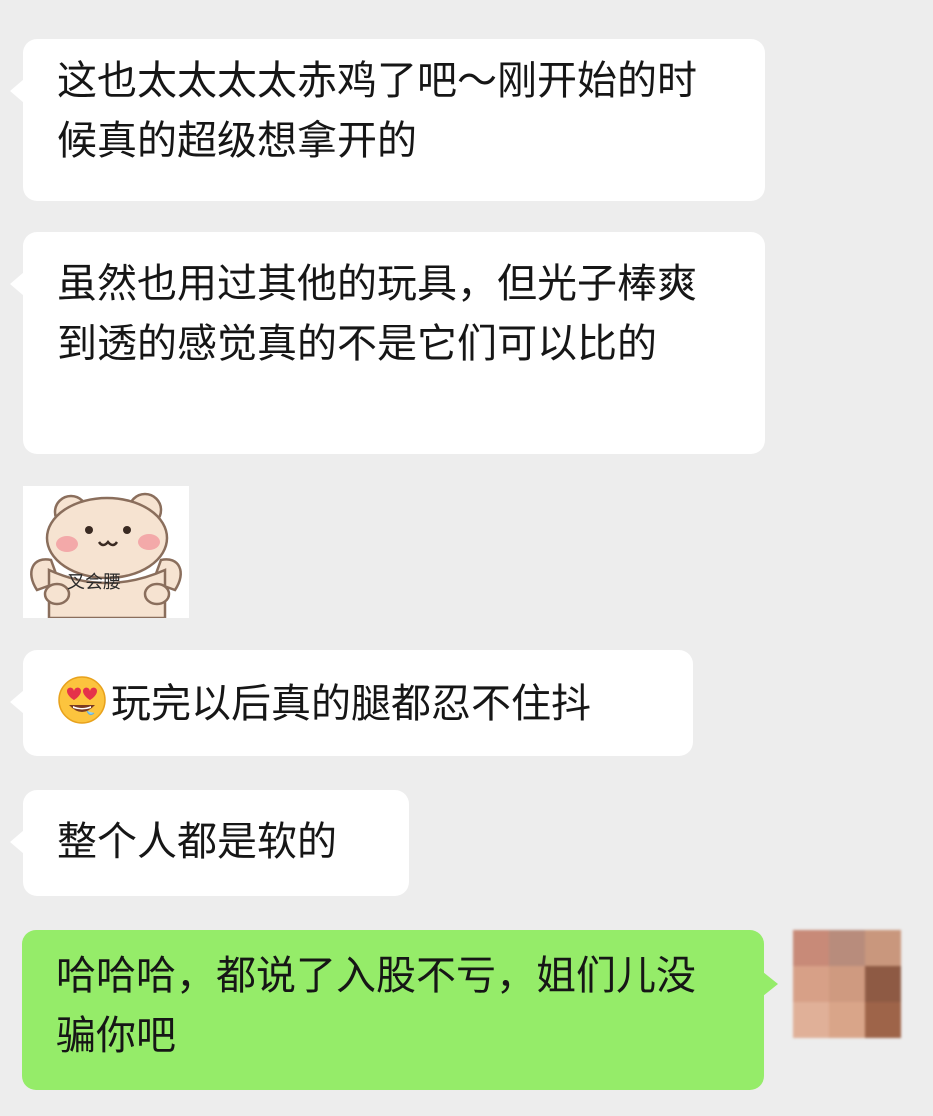 Image resolution: width=933 pixels, height=1116 pixels. Describe the element at coordinates (82, 700) in the screenshot. I see `heart-eyes-emoji-icon` at that location.